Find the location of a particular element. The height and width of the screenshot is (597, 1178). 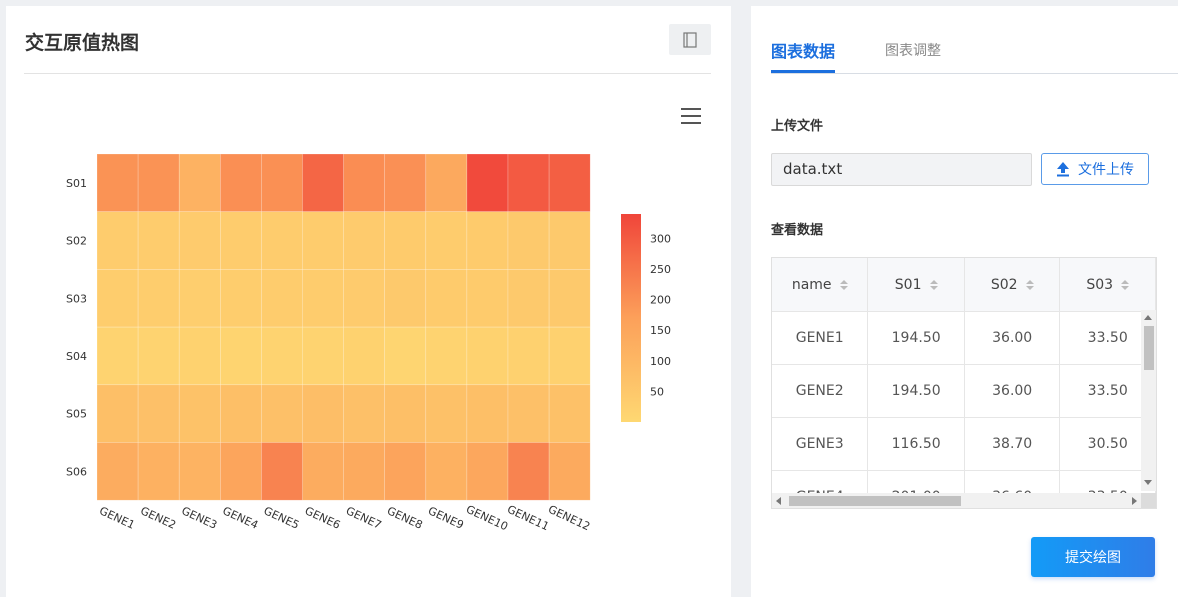

upload-file-button: 文件上传 is located at coordinates (1095, 169).